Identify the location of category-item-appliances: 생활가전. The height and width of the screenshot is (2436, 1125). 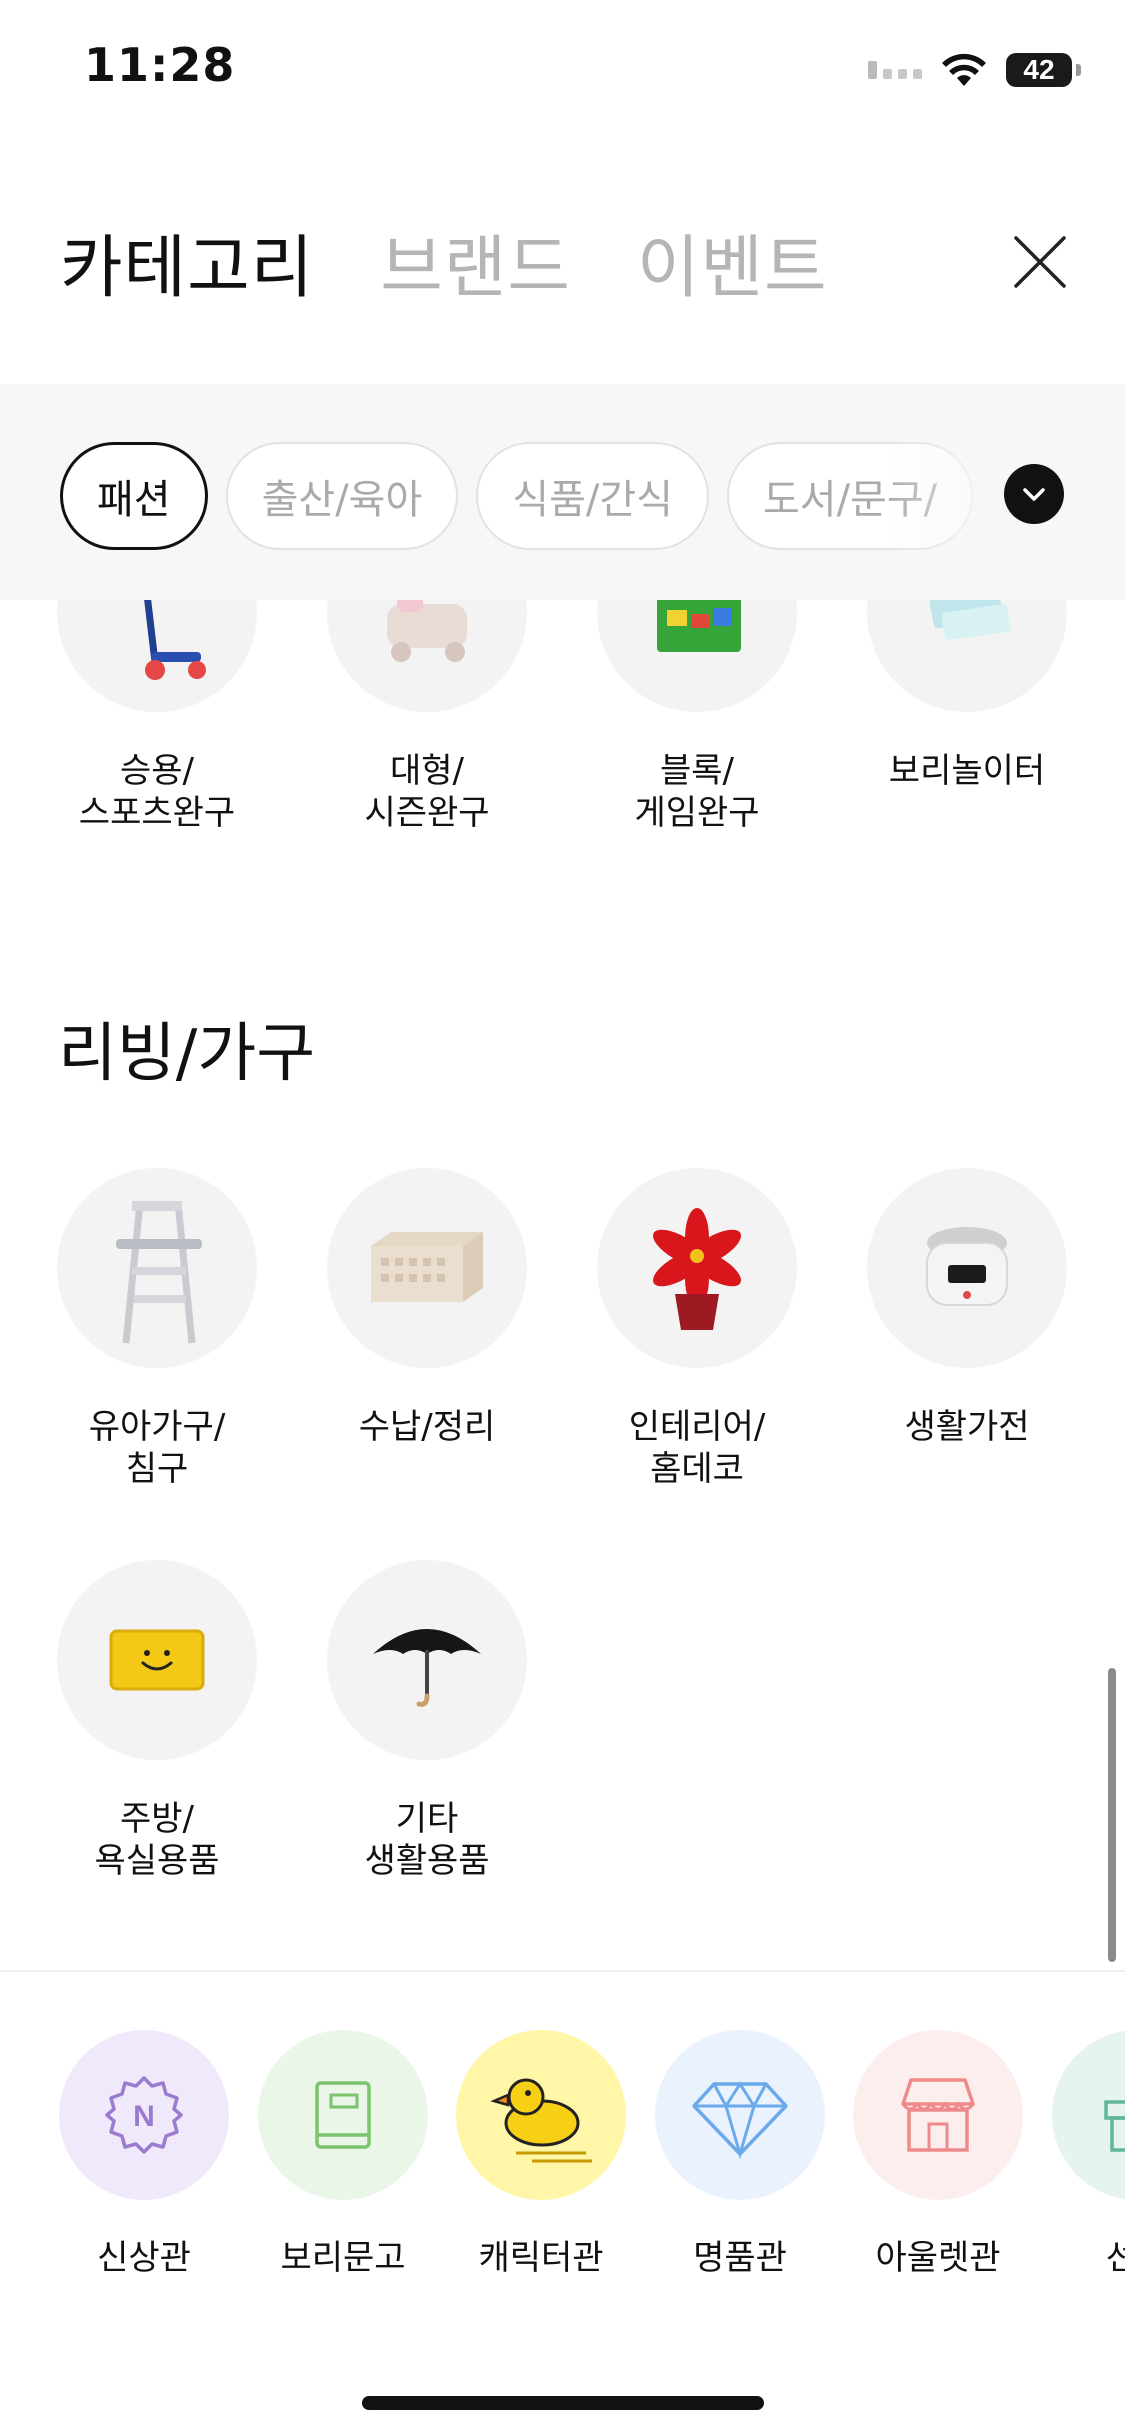
(967, 1308).